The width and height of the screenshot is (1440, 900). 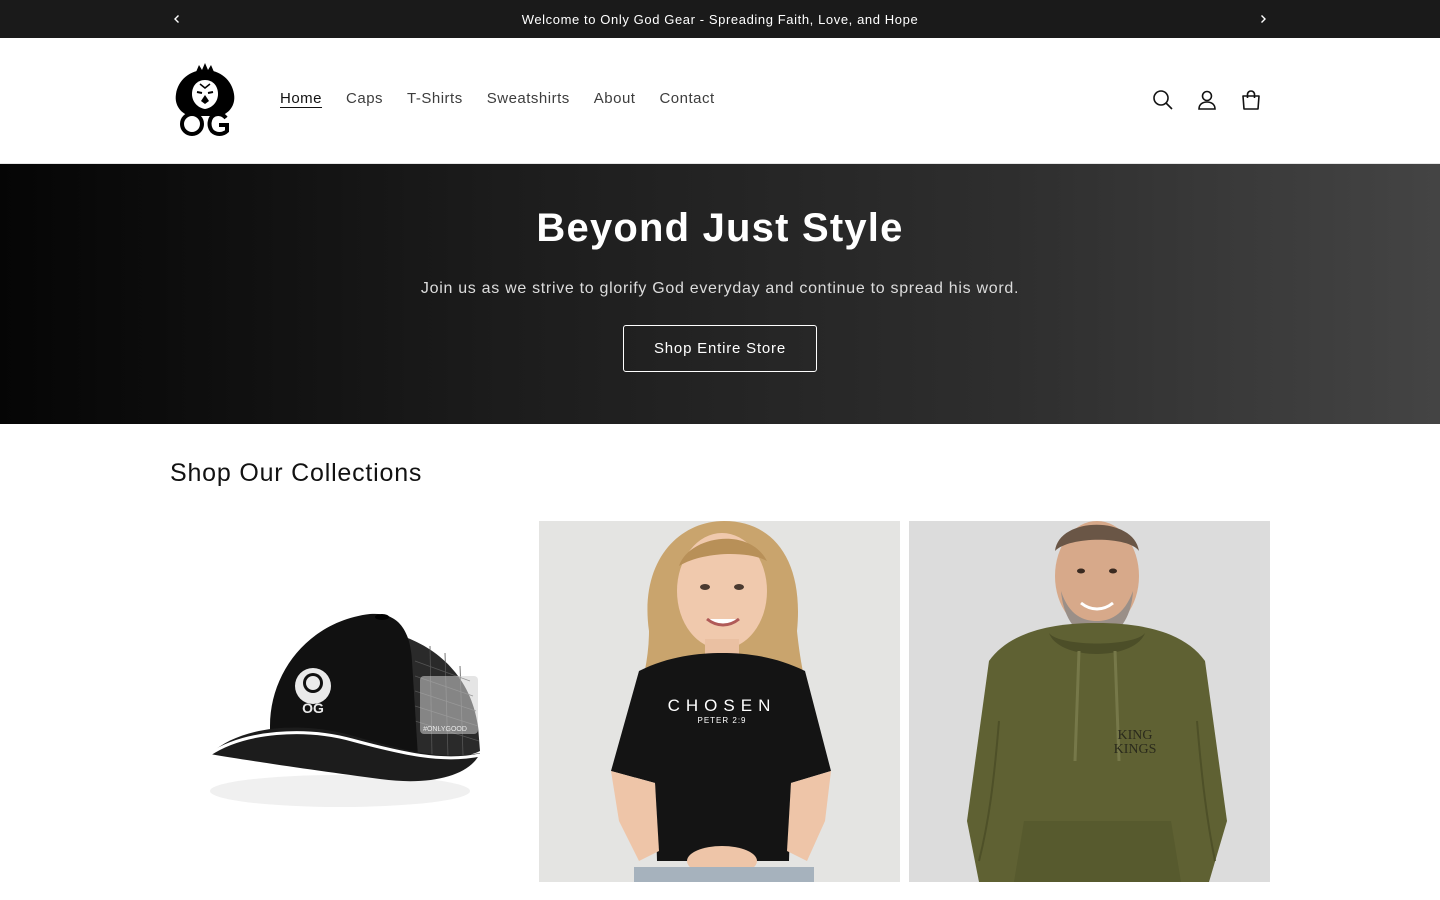 I want to click on sweatshirt-model-image: KING KINGS, so click(x=1089, y=701).